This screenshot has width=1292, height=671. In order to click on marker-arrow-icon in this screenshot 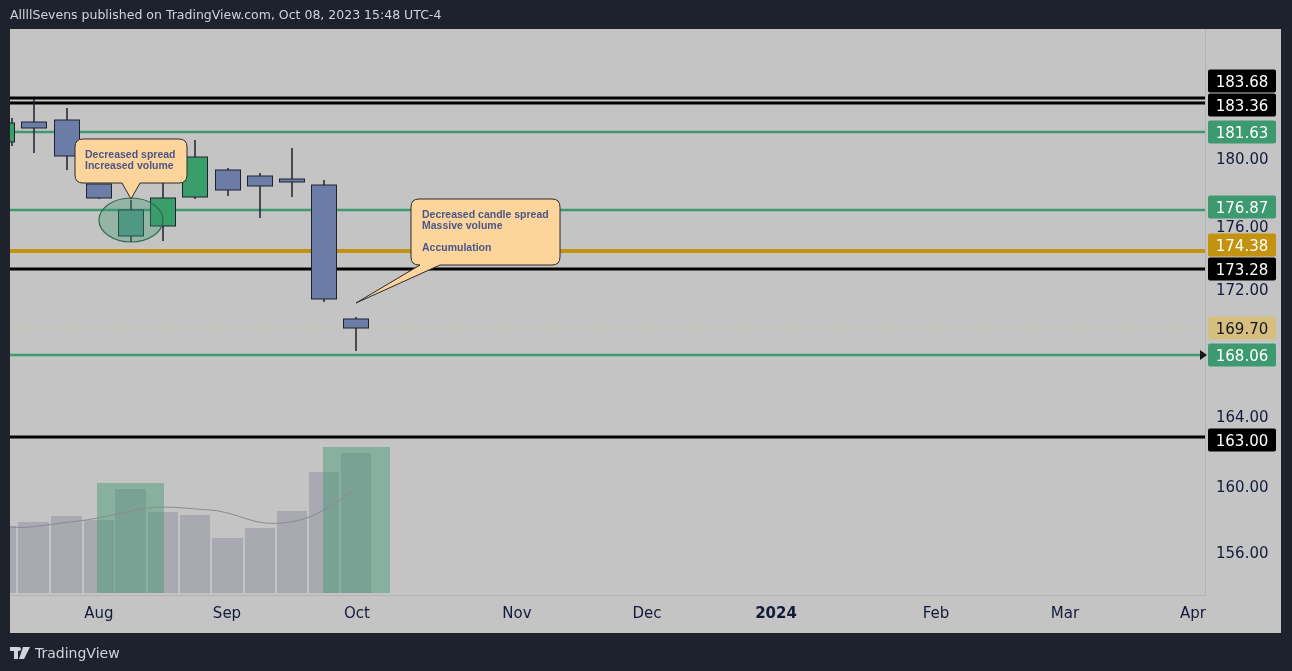, I will do `click(1203, 355)`.